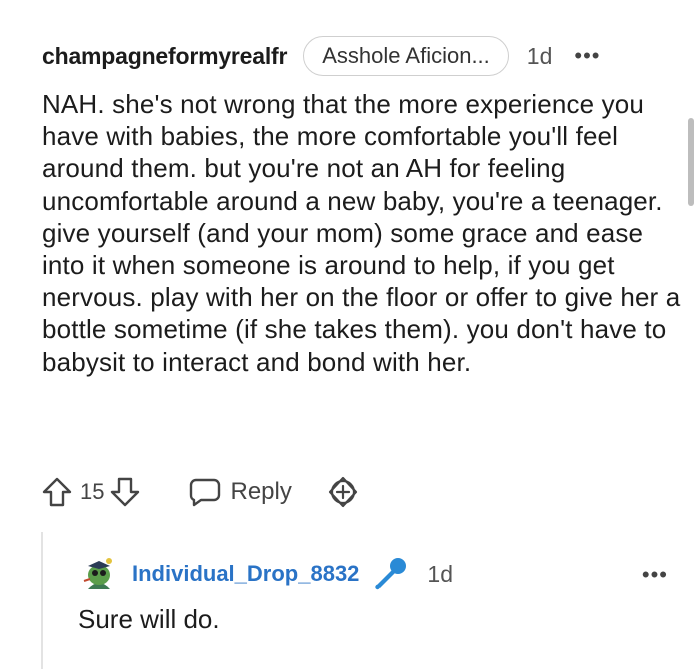 The height and width of the screenshot is (669, 700). I want to click on upvote-button, so click(57, 492).